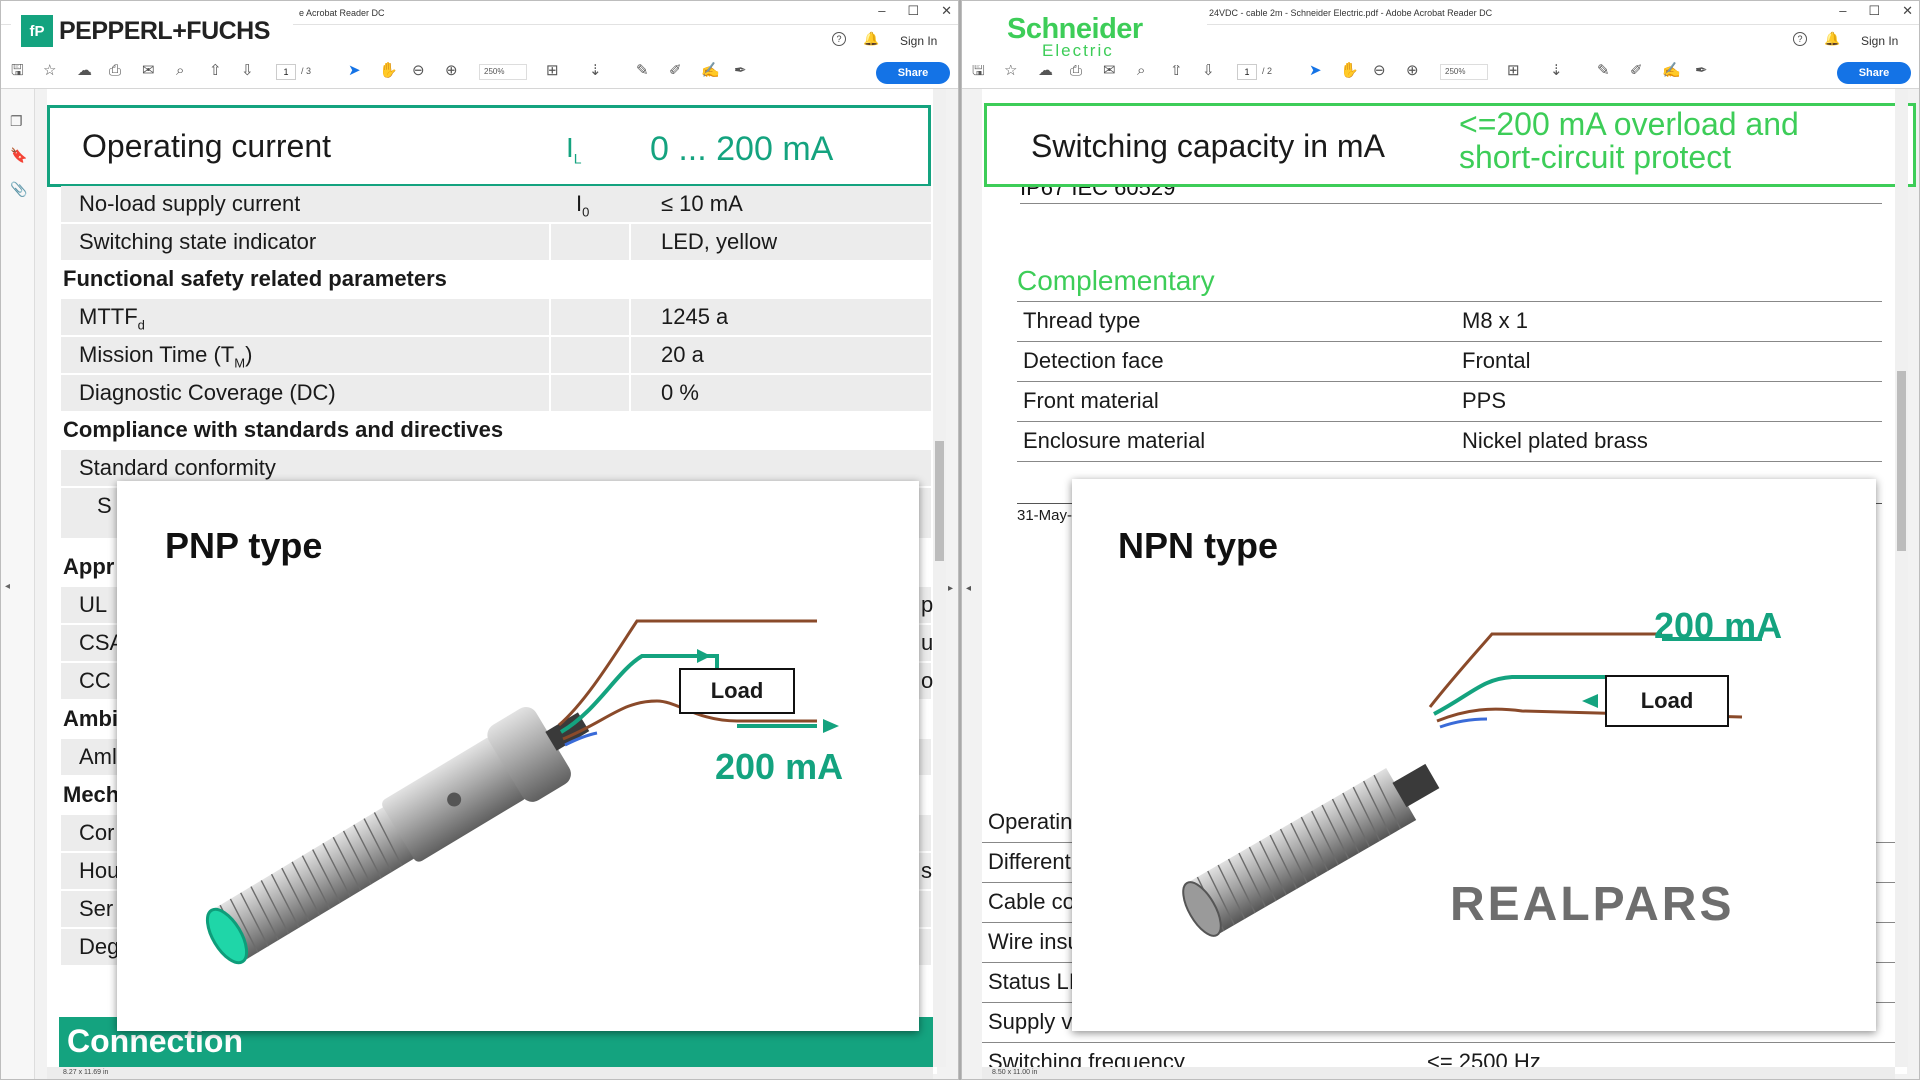  What do you see at coordinates (18, 189) in the screenshot?
I see `attachments-icon: 📎` at bounding box center [18, 189].